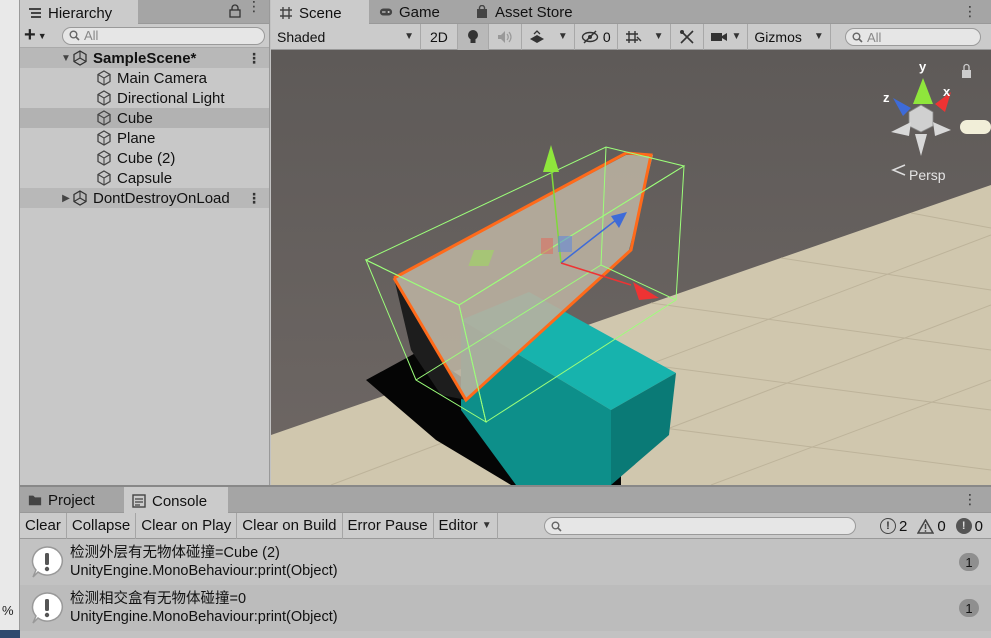  What do you see at coordinates (547, 246) in the screenshot?
I see `yz-plane-handle` at bounding box center [547, 246].